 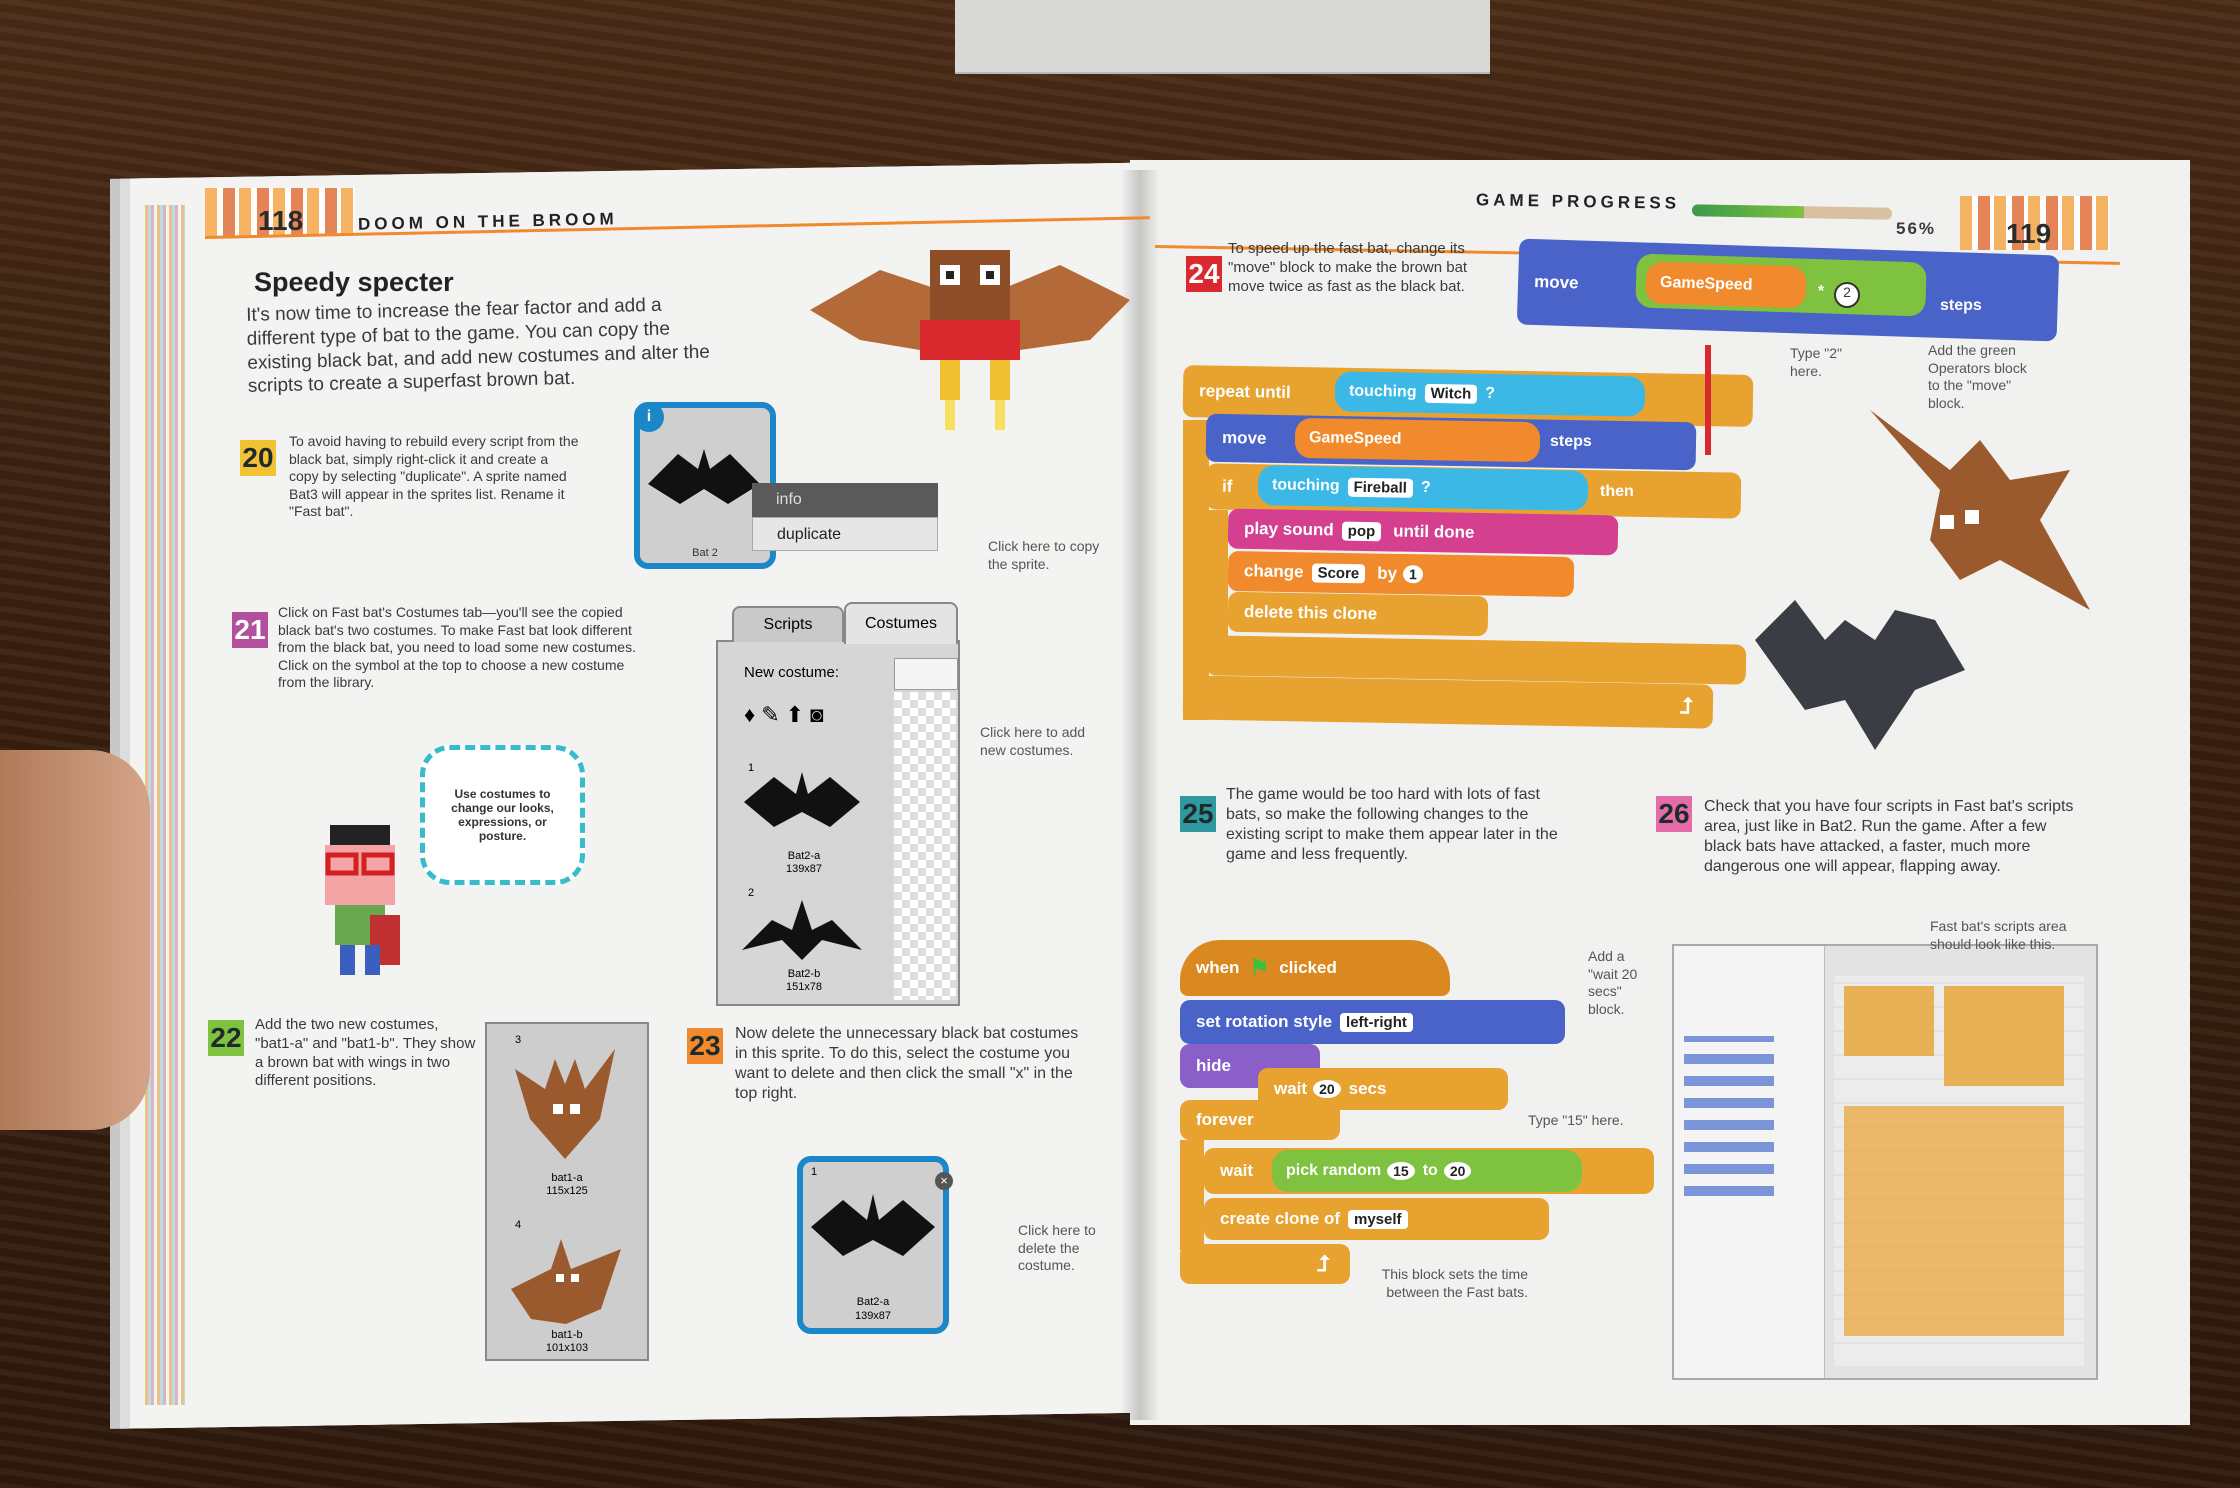 What do you see at coordinates (1280, 1218) in the screenshot?
I see `create-clone-label: create clone of` at bounding box center [1280, 1218].